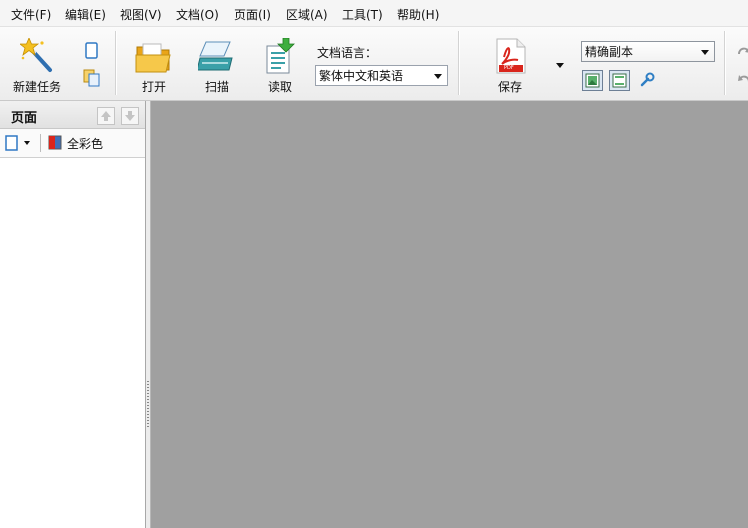 The width and height of the screenshot is (748, 528). I want to click on save-mode-value: 精确副本, so click(609, 52).